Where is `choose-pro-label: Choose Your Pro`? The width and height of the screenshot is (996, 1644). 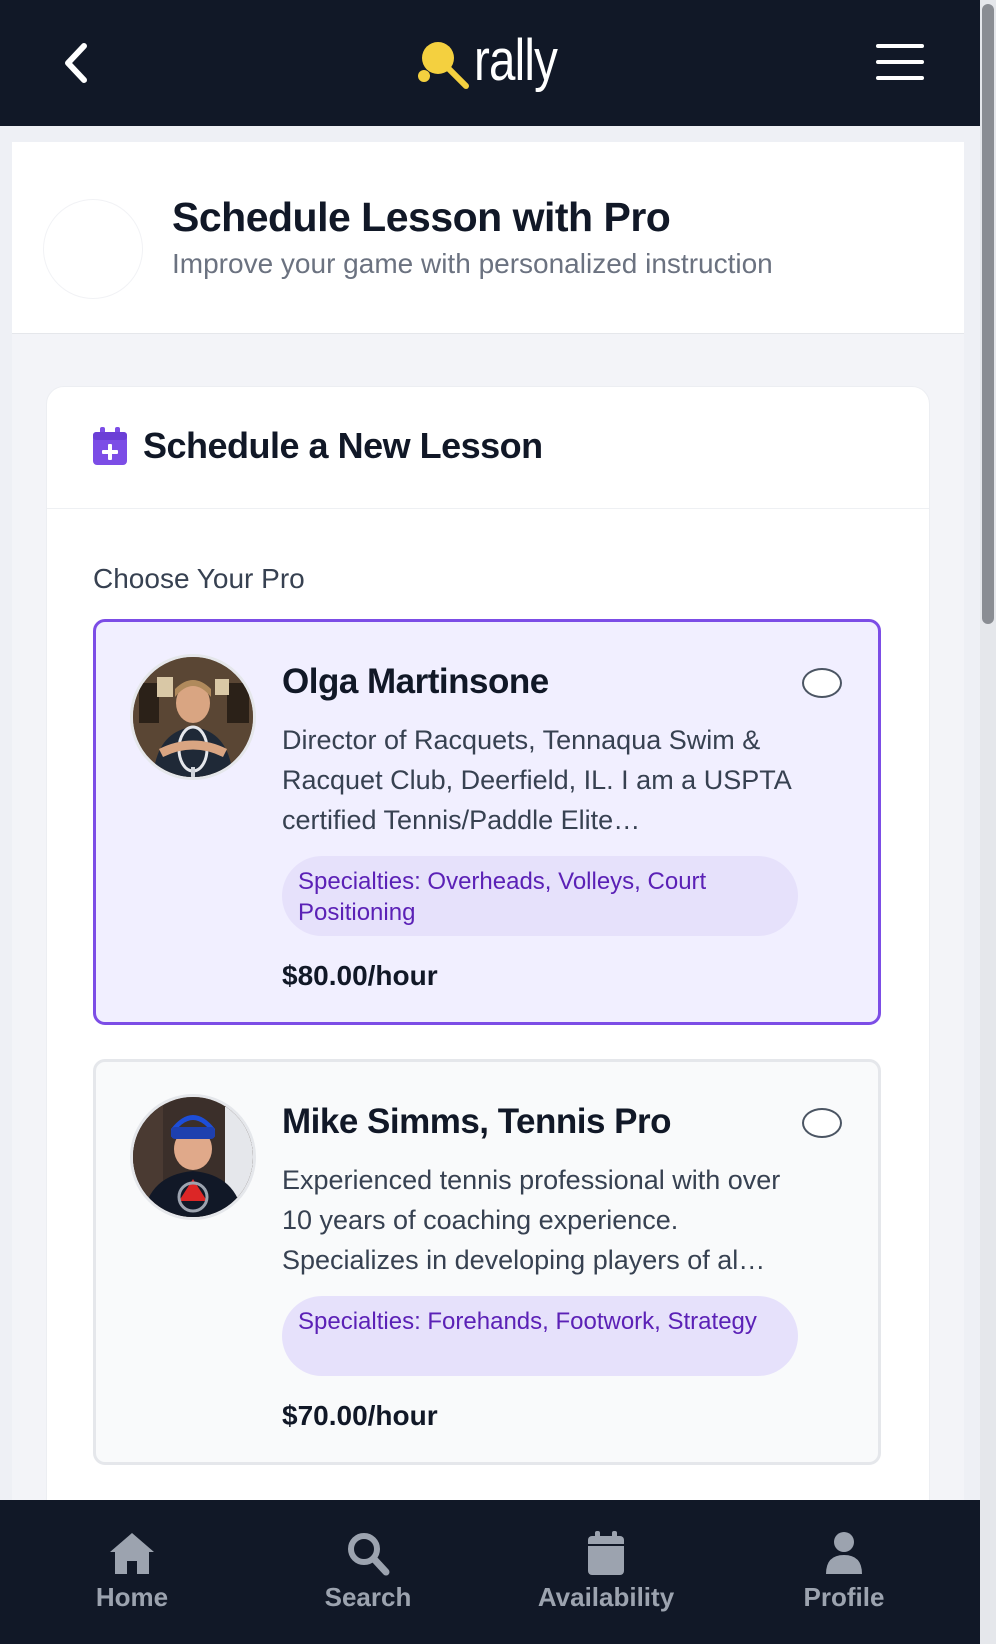 choose-pro-label: Choose Your Pro is located at coordinates (199, 578).